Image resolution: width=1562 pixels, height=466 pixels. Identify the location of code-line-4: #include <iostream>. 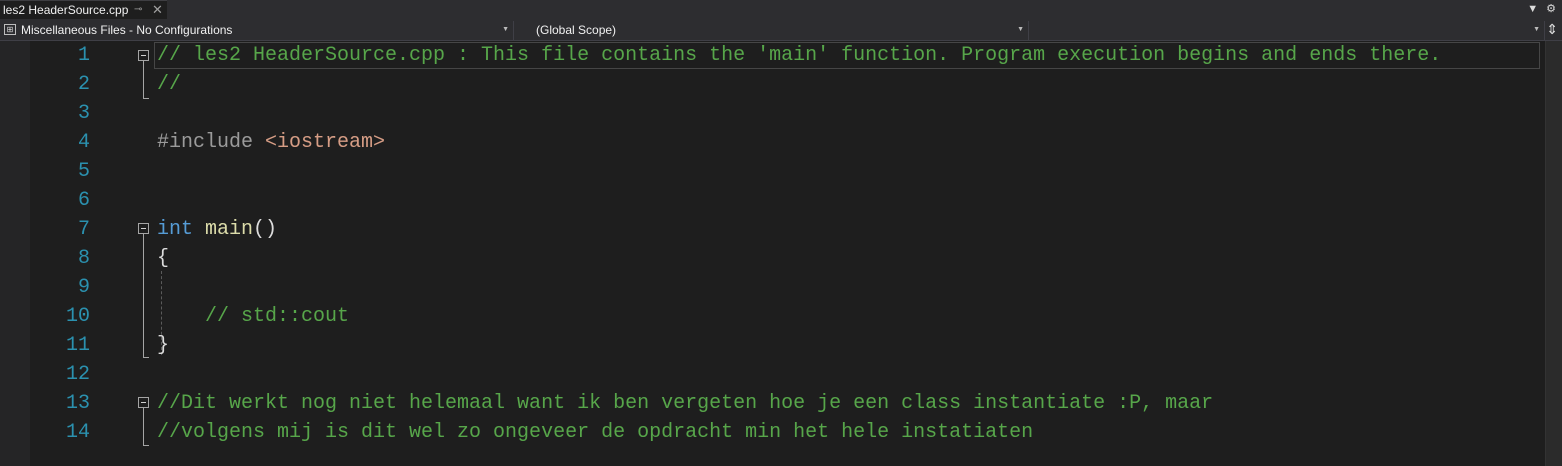
(271, 142).